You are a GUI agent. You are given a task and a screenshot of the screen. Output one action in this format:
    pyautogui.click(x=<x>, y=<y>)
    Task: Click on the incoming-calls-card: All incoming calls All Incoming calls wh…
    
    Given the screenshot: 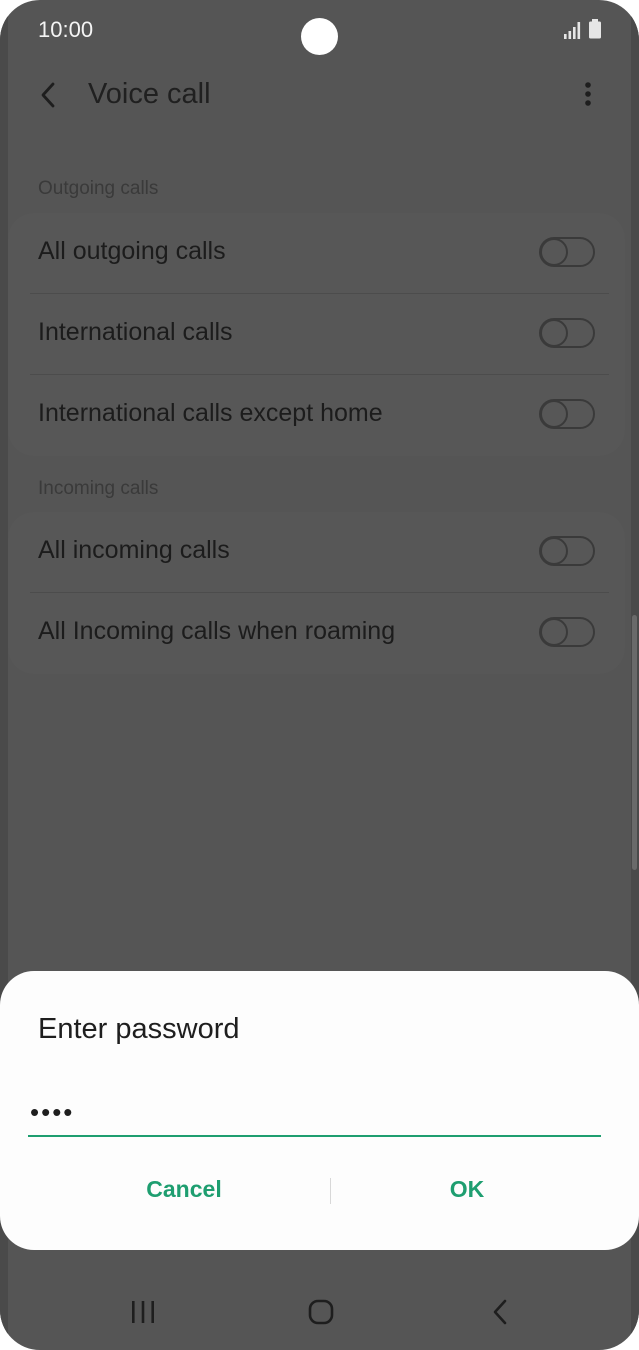 What is the action you would take?
    pyautogui.click(x=316, y=593)
    